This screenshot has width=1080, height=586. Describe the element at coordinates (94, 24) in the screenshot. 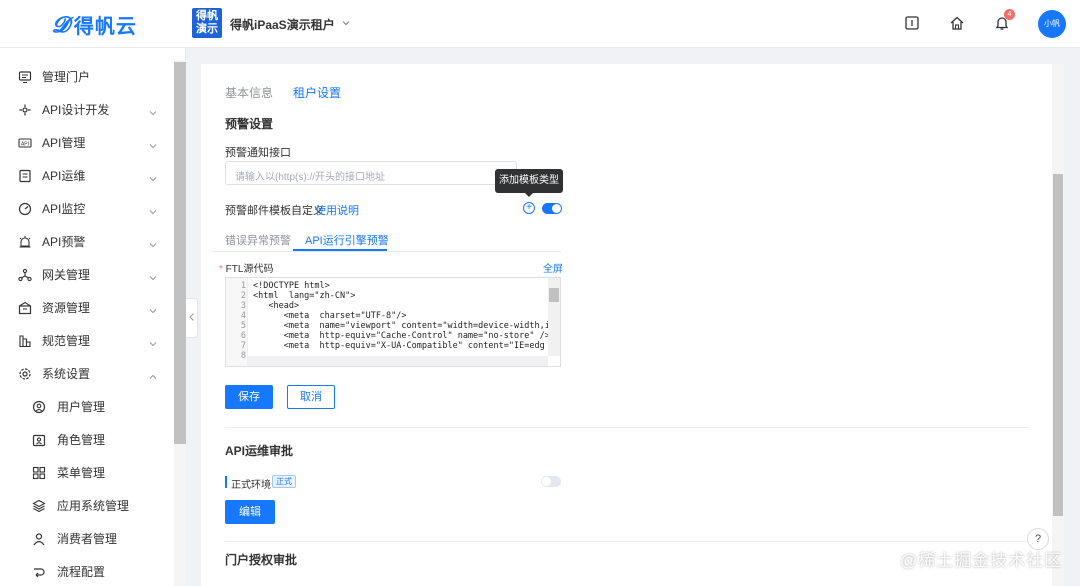

I see `brand-logo: 𝓓 得帆云` at that location.